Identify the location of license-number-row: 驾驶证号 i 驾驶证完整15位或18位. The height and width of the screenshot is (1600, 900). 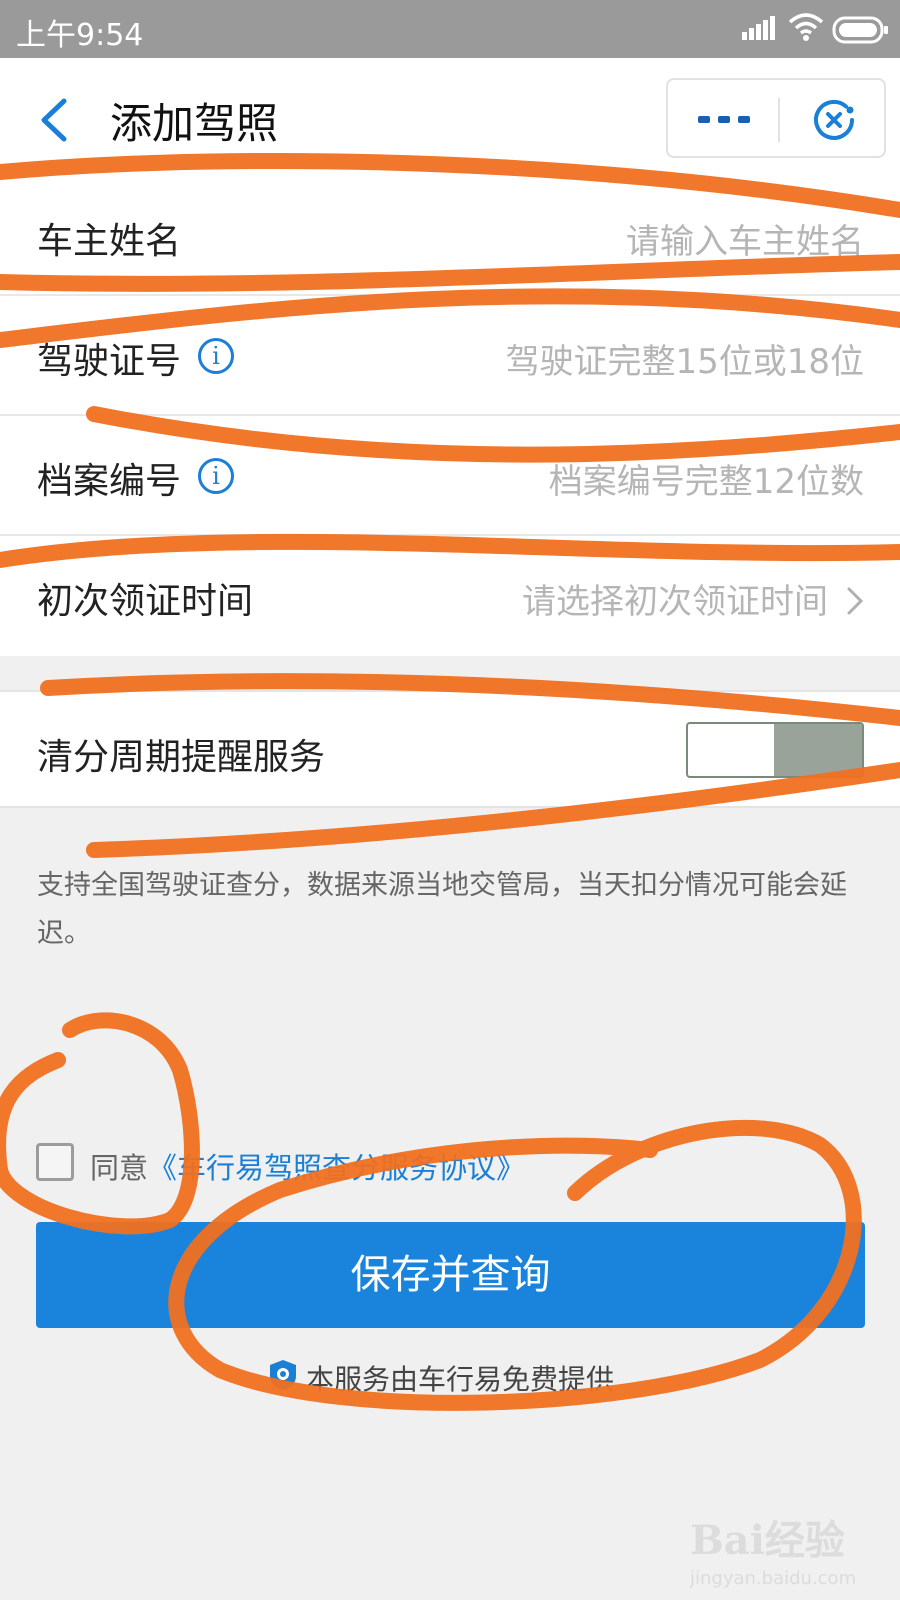
(450, 356).